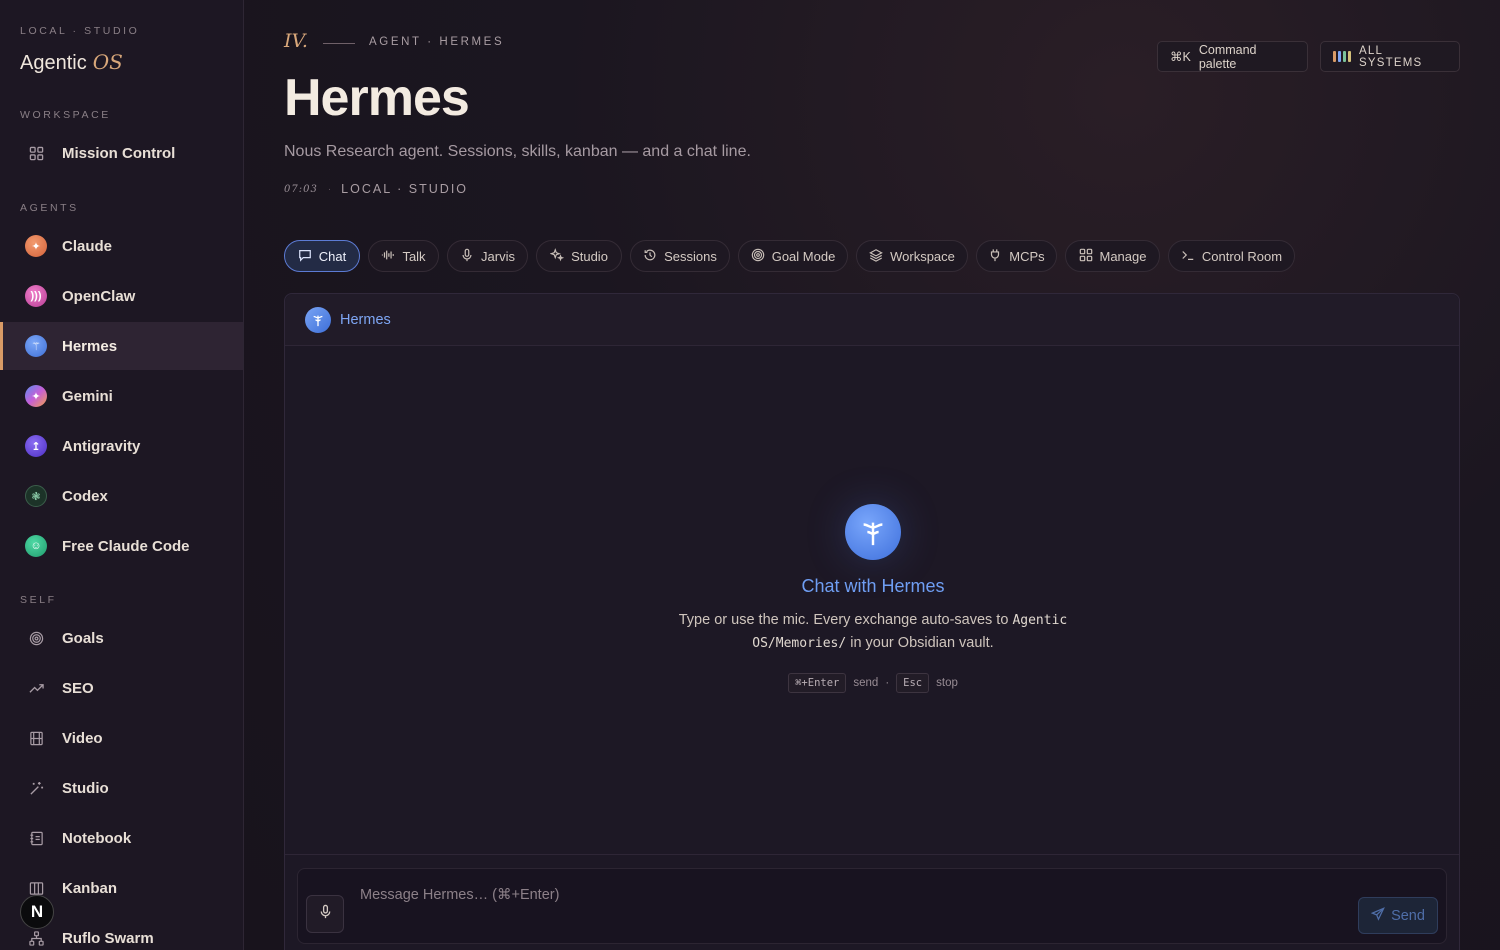  Describe the element at coordinates (85, 496) in the screenshot. I see `sidebar-item-label: Codex` at that location.